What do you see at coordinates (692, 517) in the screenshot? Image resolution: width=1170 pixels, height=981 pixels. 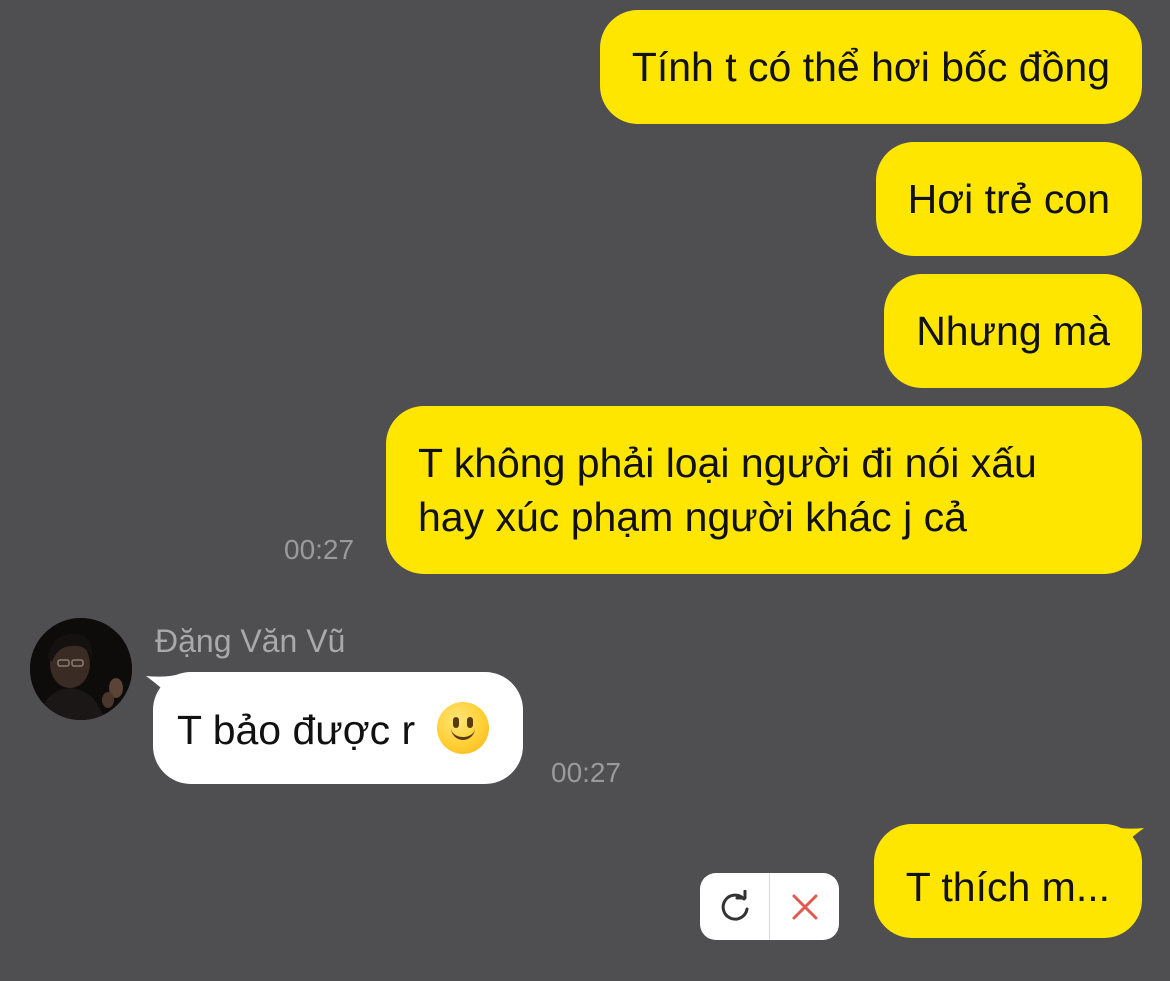 I see `message-text-line: hay xúc phạm người khác j cả` at bounding box center [692, 517].